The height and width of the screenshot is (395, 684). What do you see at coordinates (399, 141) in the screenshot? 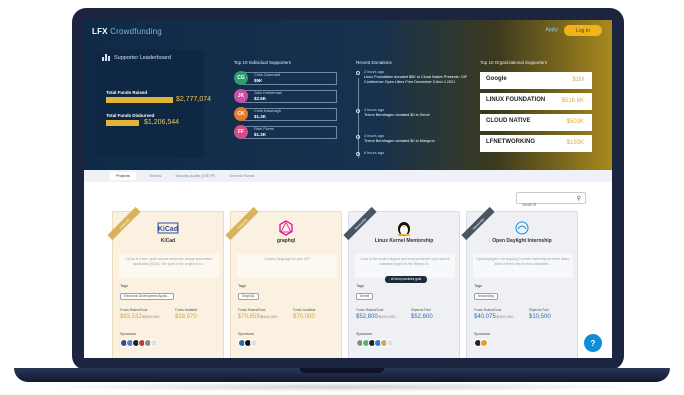
I see `donation-text: Trevor Bernhagen donated $0 to Mangroo` at bounding box center [399, 141].